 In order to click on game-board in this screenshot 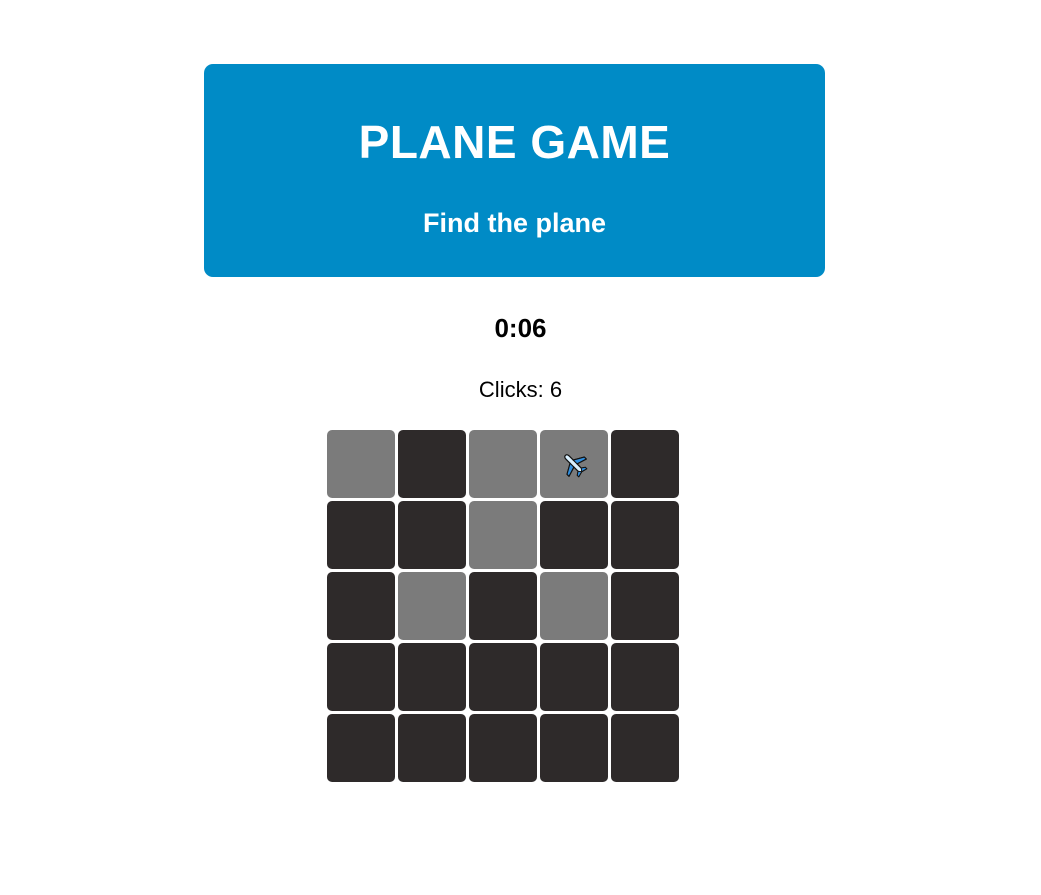, I will do `click(503, 606)`.